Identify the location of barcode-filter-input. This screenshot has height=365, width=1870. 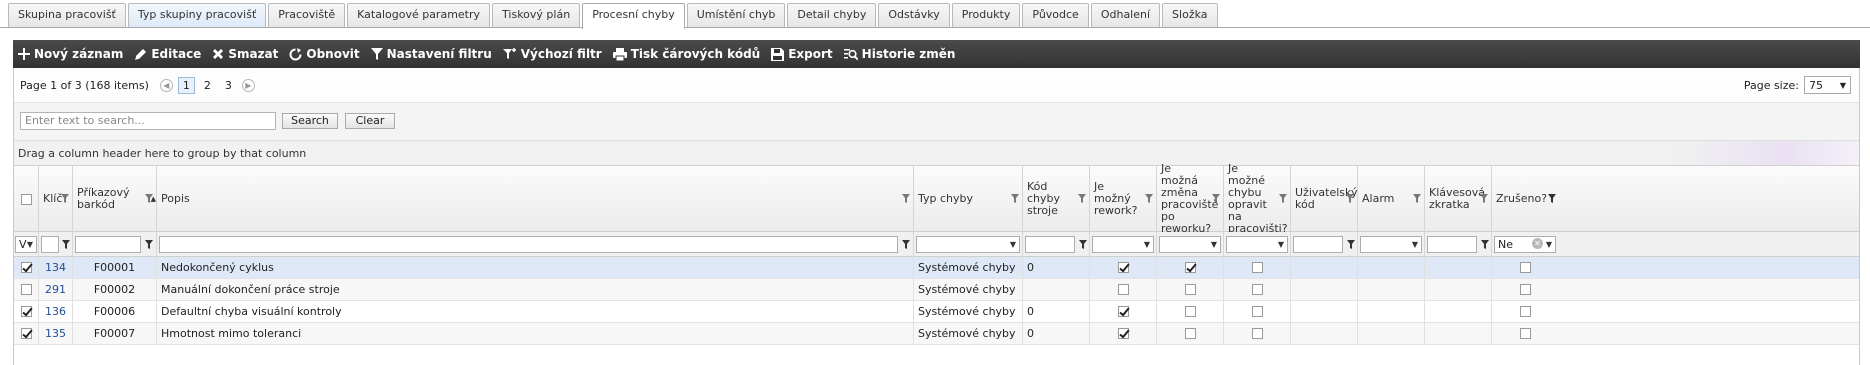
(108, 244).